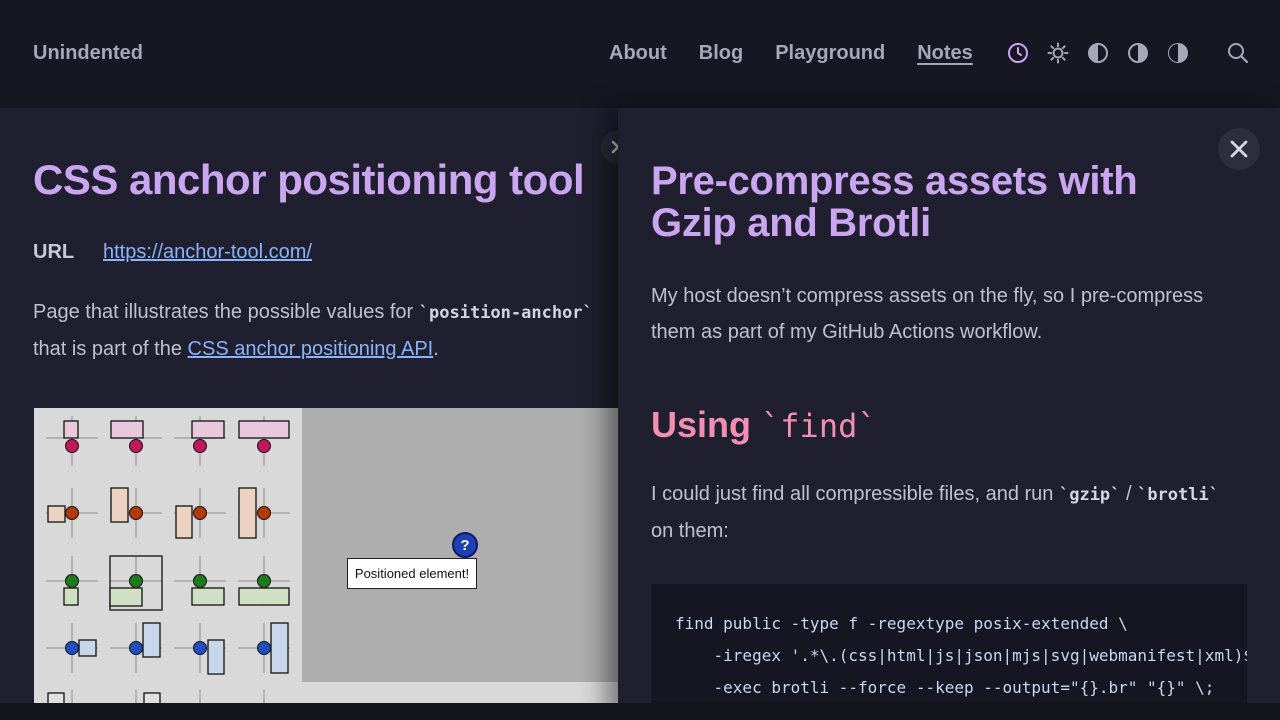  I want to click on anchor-element: ?, so click(465, 545).